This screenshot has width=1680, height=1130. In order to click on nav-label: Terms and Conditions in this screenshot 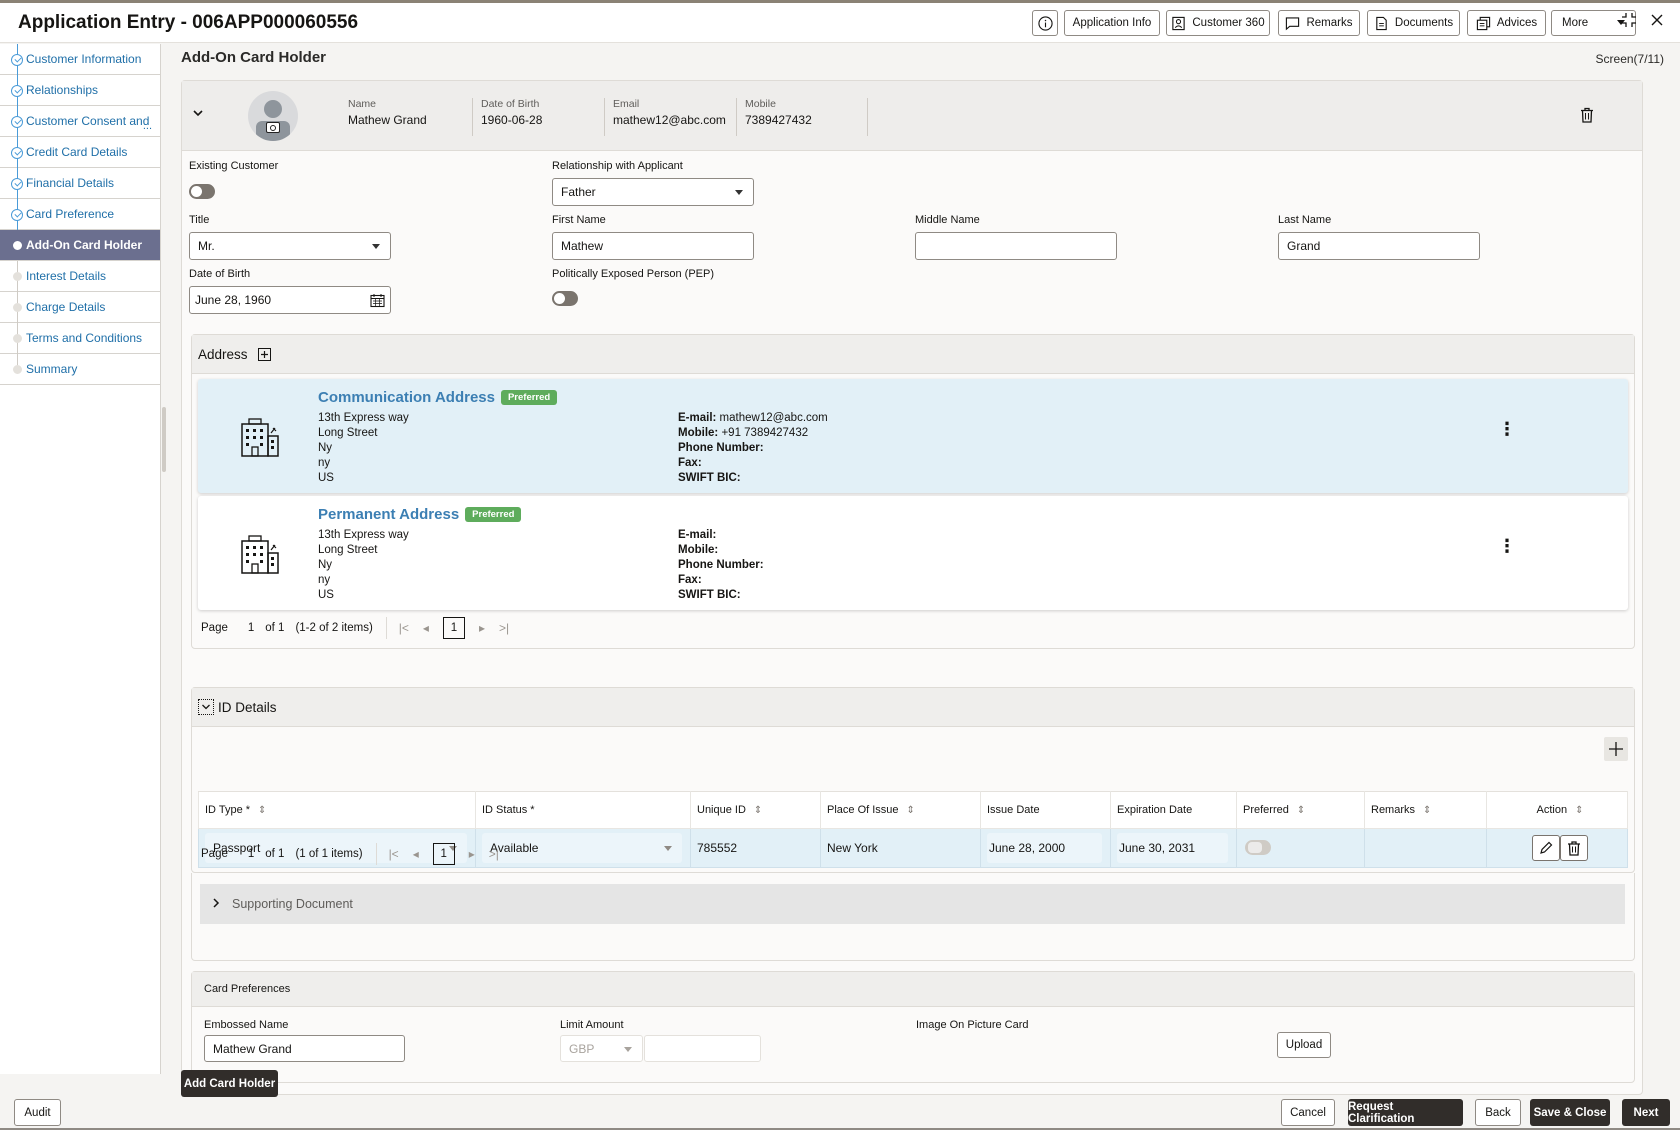, I will do `click(84, 338)`.